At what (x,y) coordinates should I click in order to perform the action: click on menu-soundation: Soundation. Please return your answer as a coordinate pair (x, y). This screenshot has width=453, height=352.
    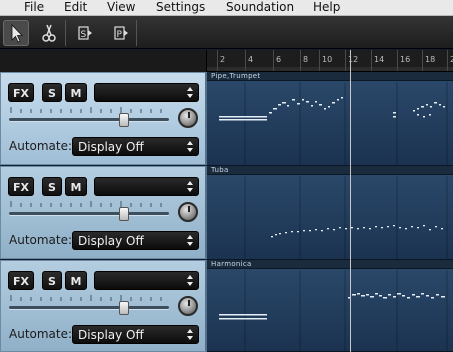
    Looking at the image, I should click on (260, 7).